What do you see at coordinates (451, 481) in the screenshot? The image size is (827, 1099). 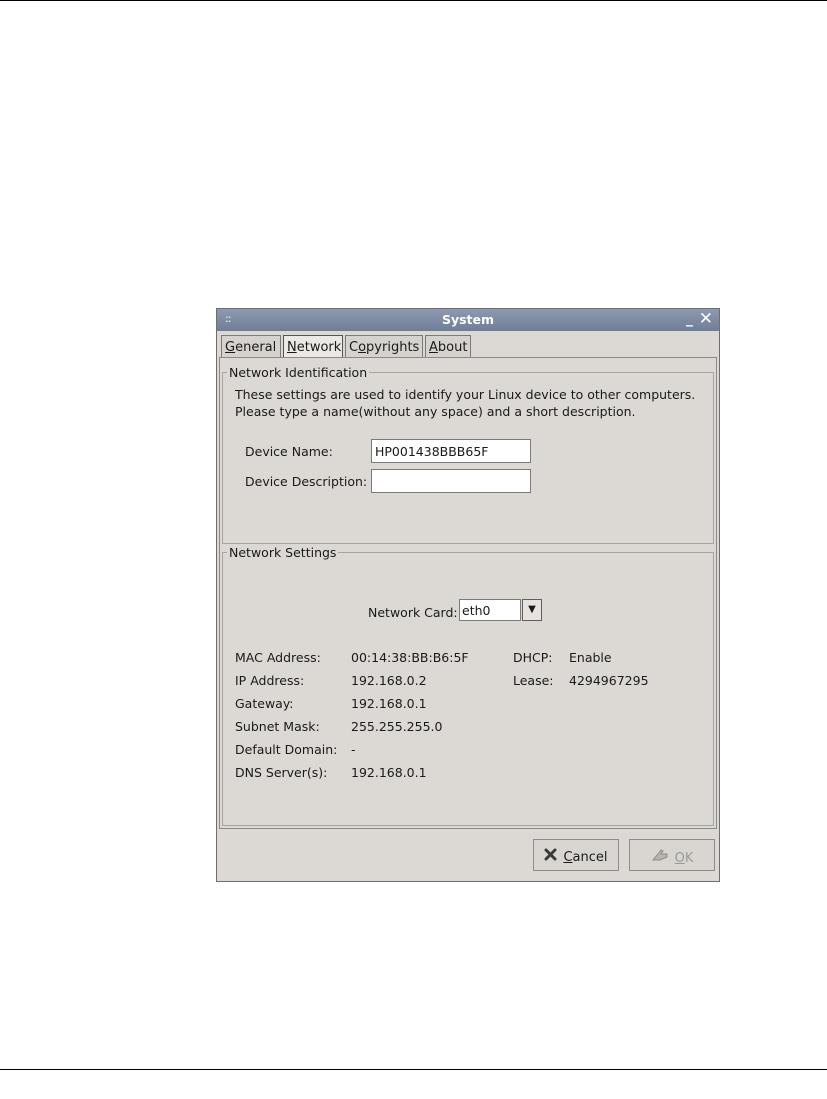 I see `device-description-input` at bounding box center [451, 481].